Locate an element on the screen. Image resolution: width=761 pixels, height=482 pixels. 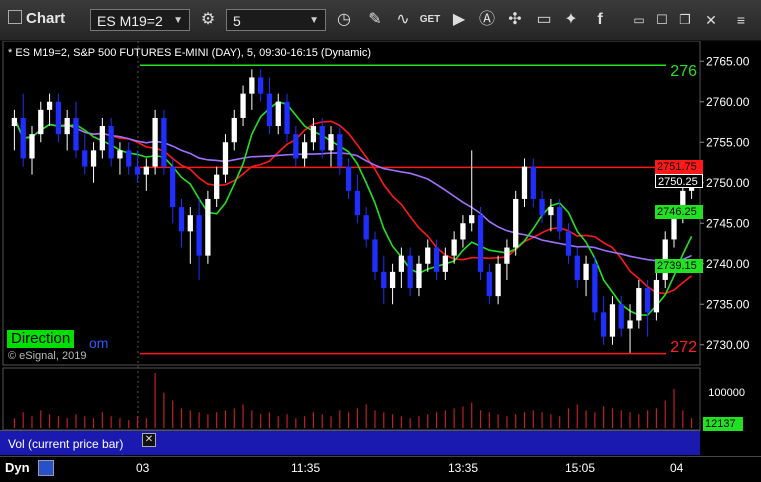
pencil-icon: ✎ is located at coordinates (375, 20).